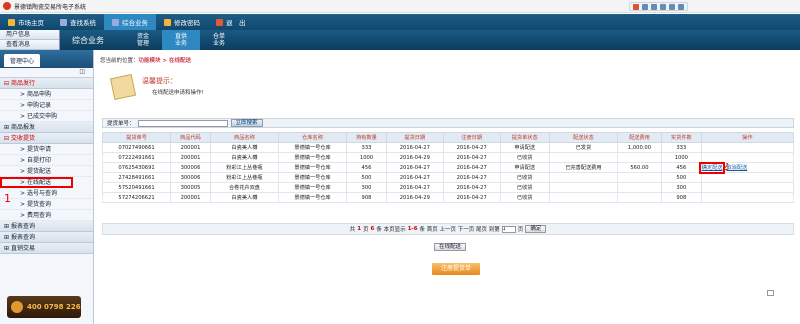  I want to click on pagination: 共1页6条 本页显示1-6条 首页 上一页 下一页 尾页 到第 页 确定, so click(448, 229).